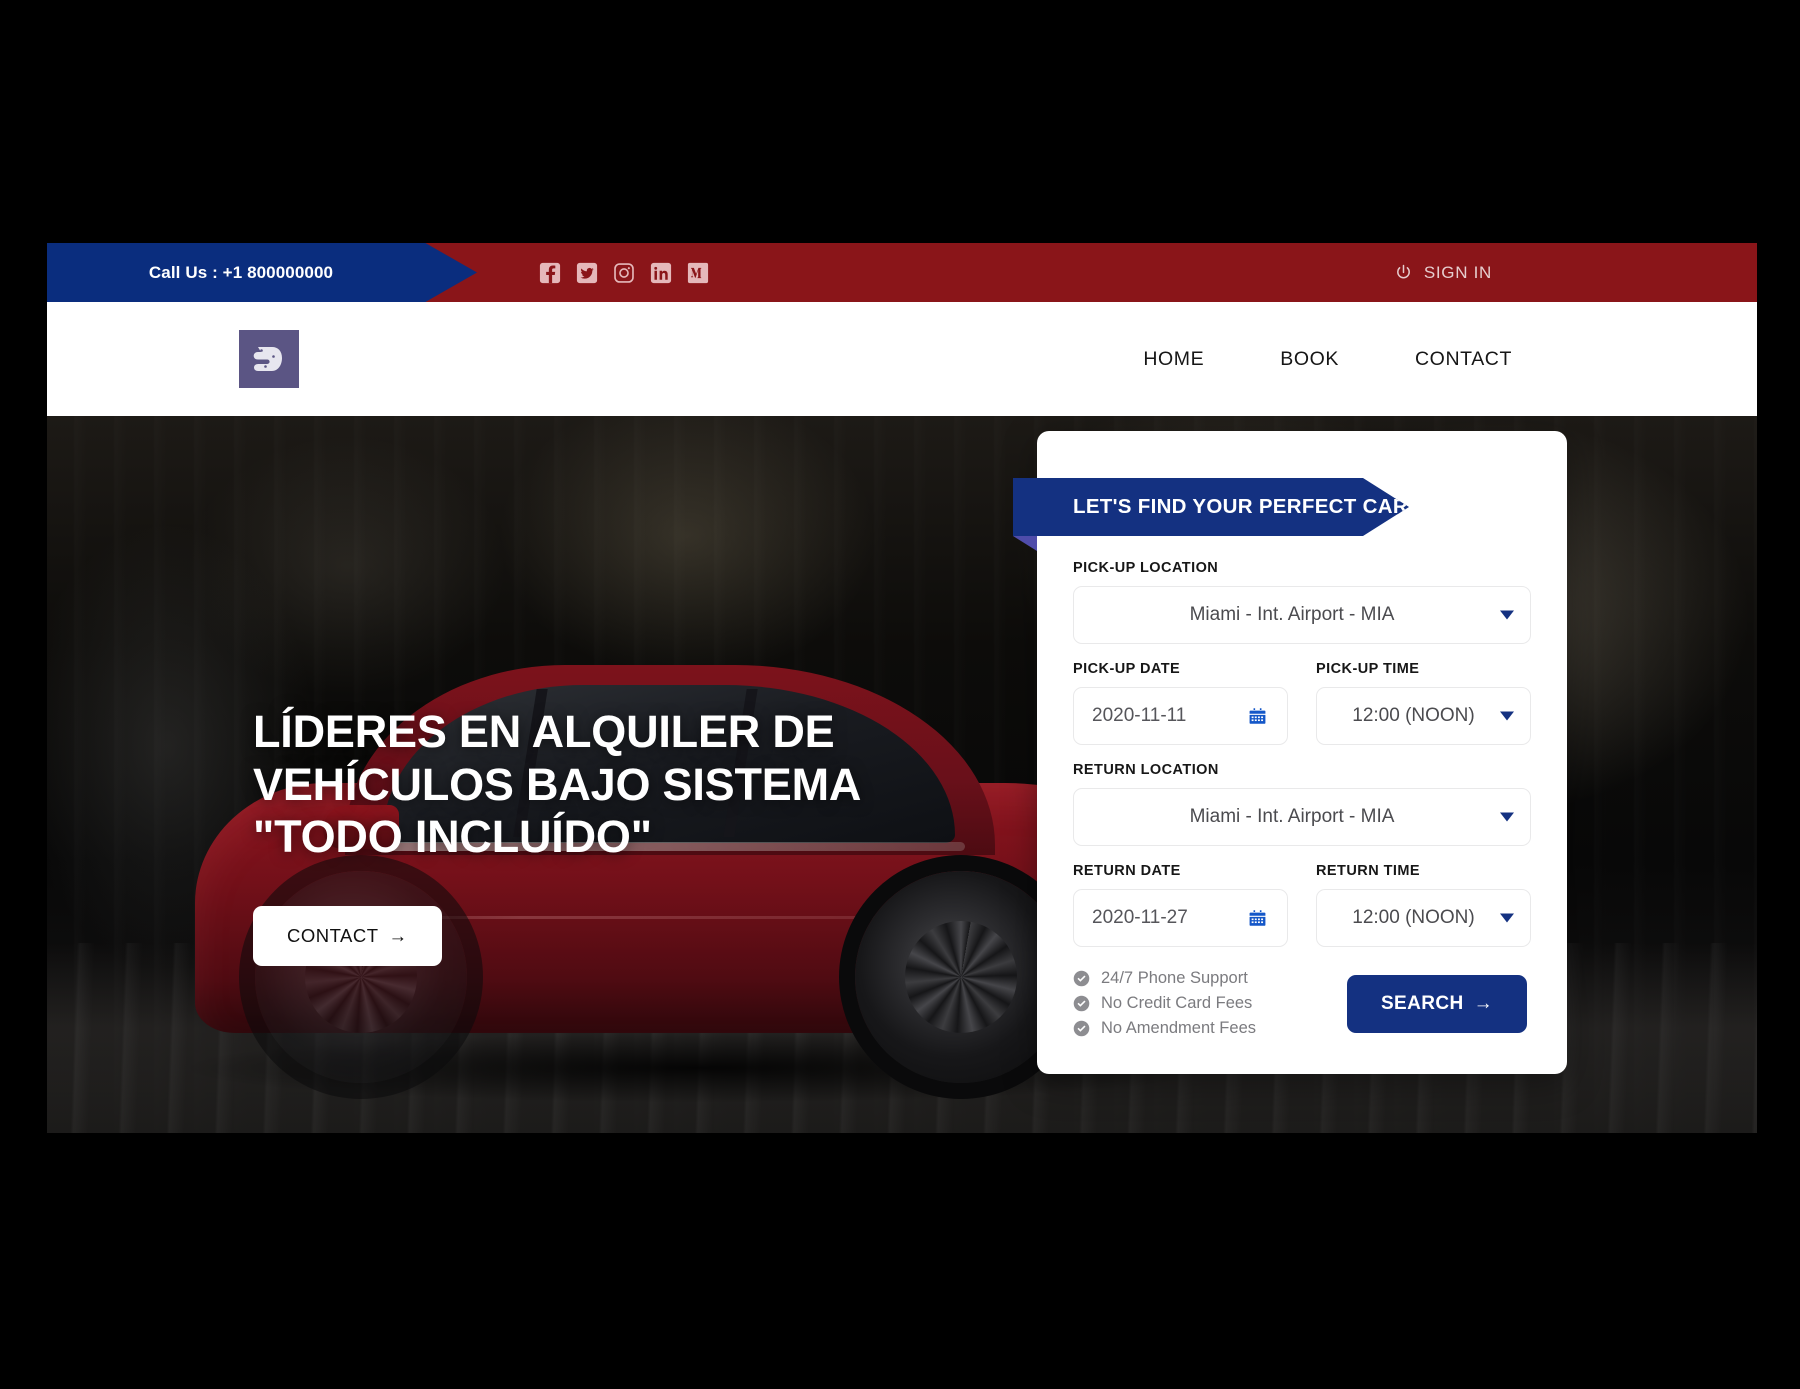 This screenshot has height=1389, width=1800. I want to click on return-time-field: RETURN TIME 12:00 (NOON), so click(1423, 905).